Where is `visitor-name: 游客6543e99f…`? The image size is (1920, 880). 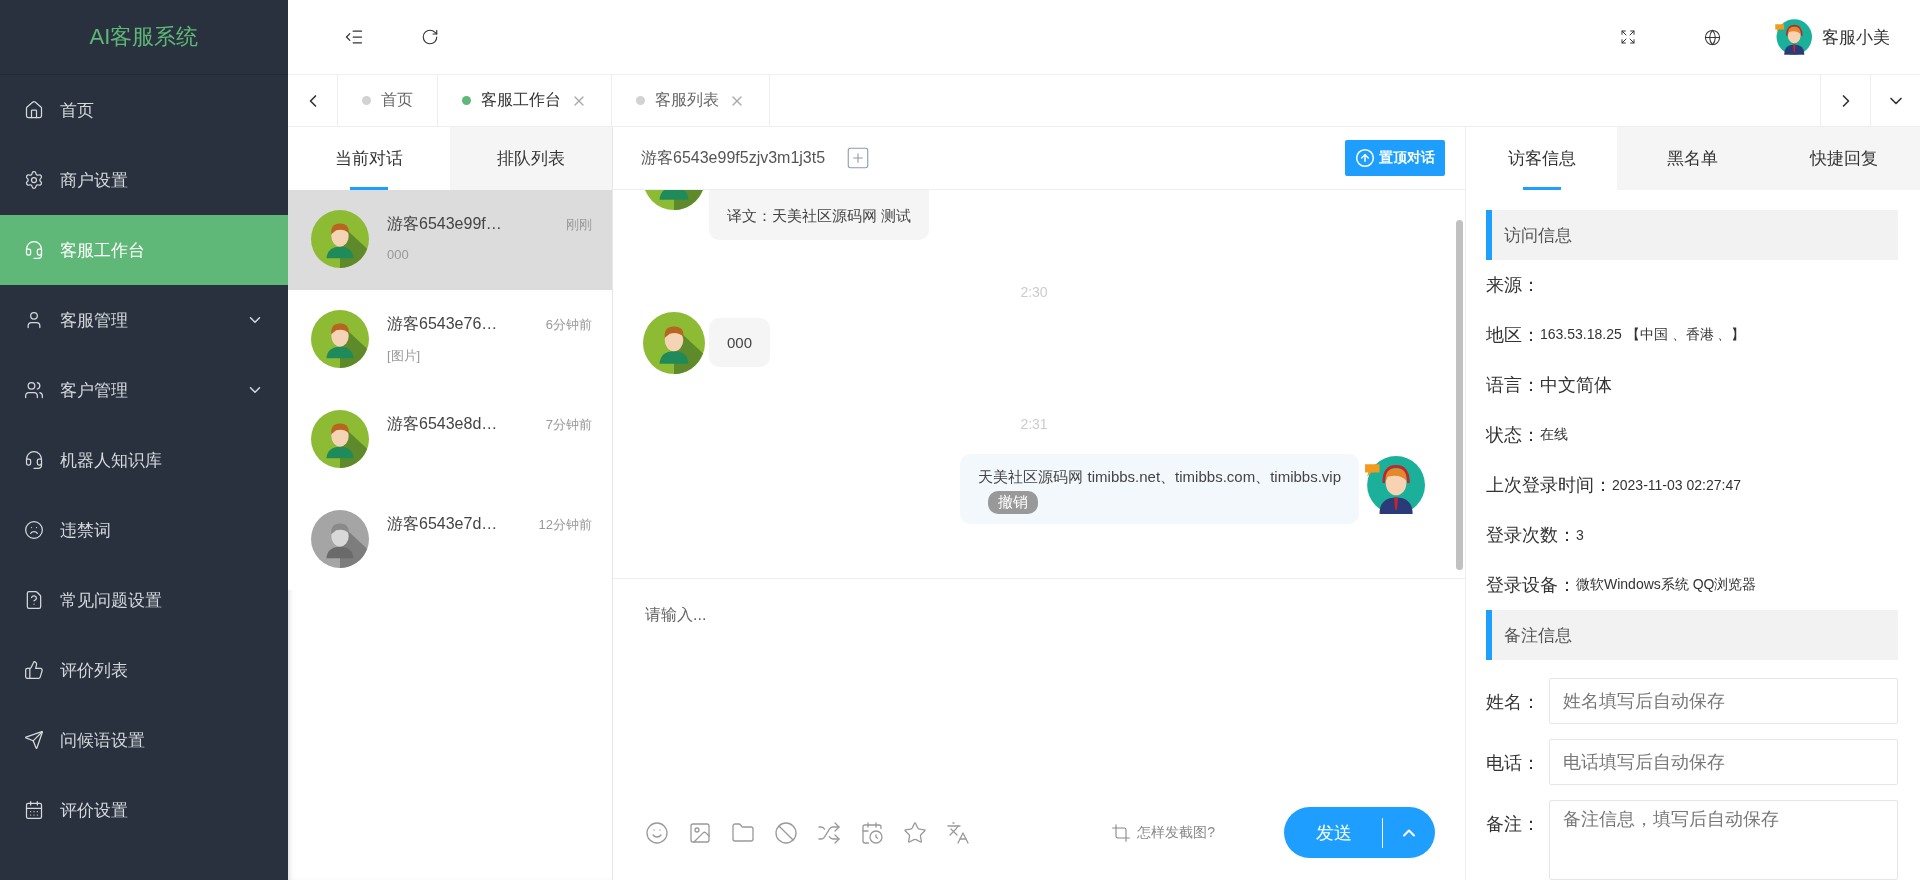 visitor-name: 游客6543e99f… is located at coordinates (444, 224).